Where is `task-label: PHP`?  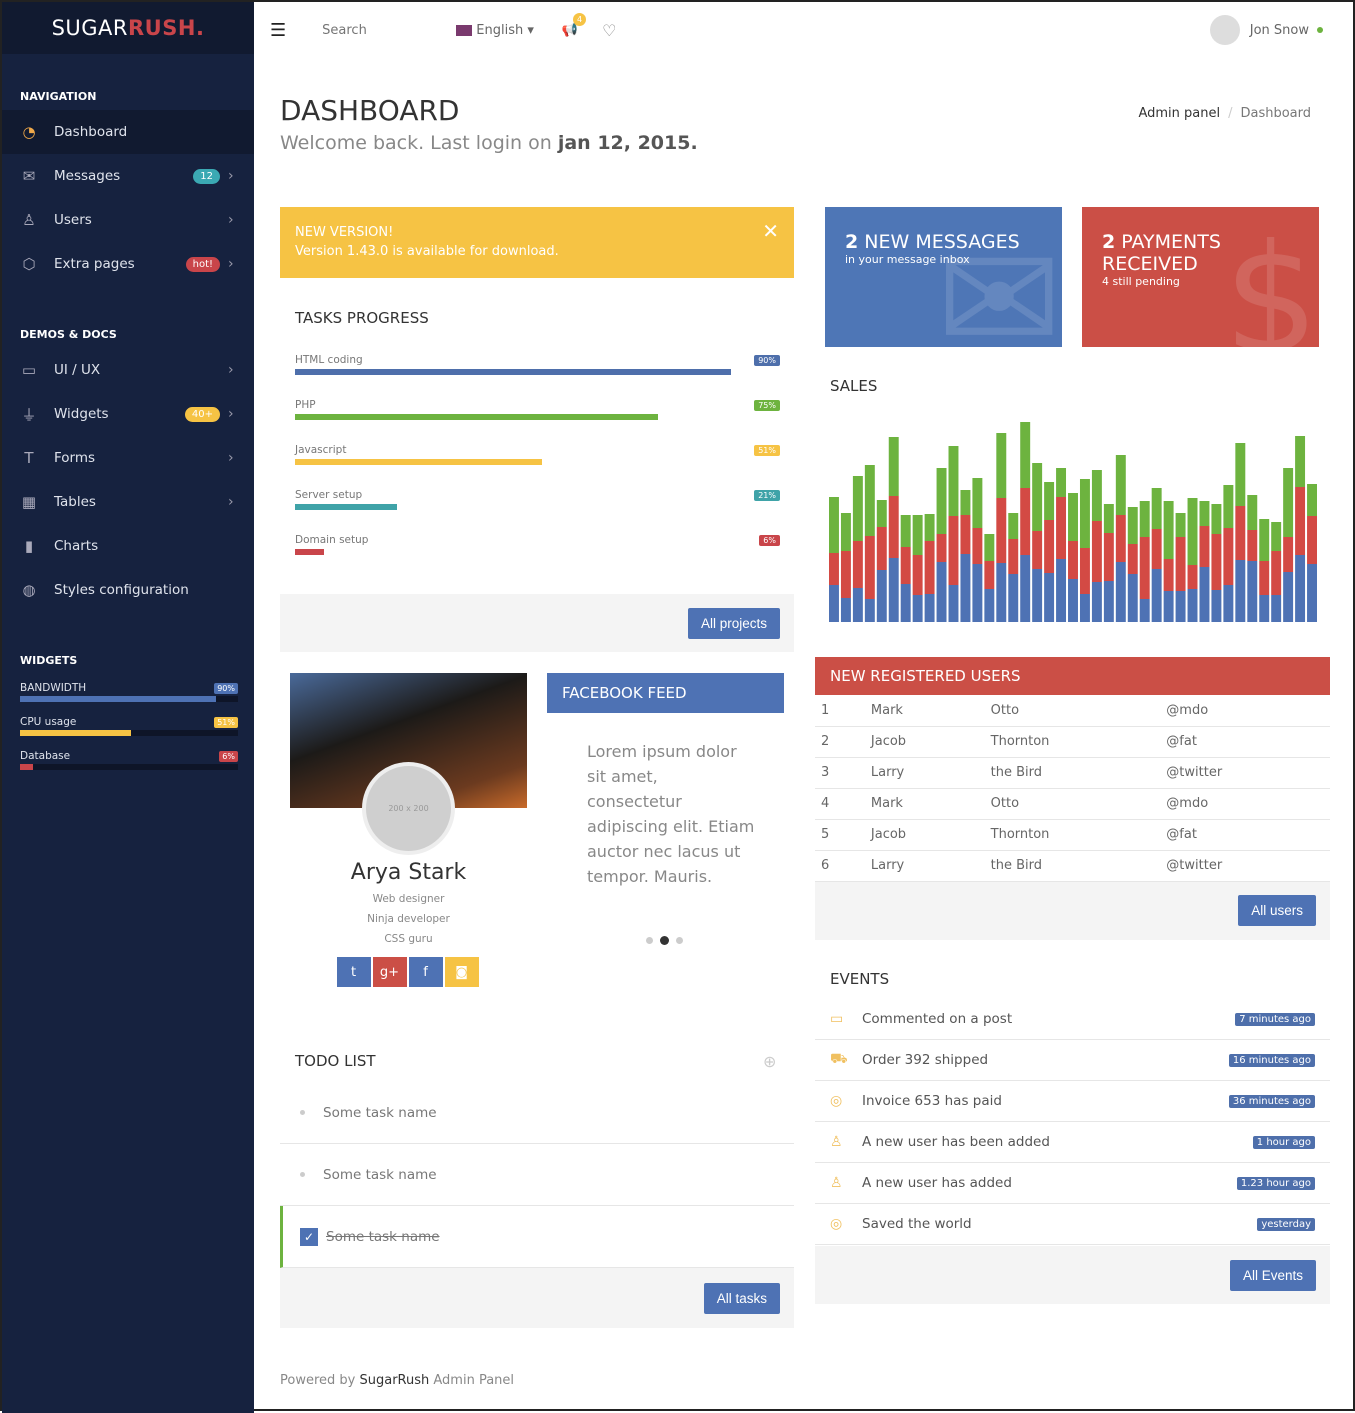
task-label: PHP is located at coordinates (305, 405).